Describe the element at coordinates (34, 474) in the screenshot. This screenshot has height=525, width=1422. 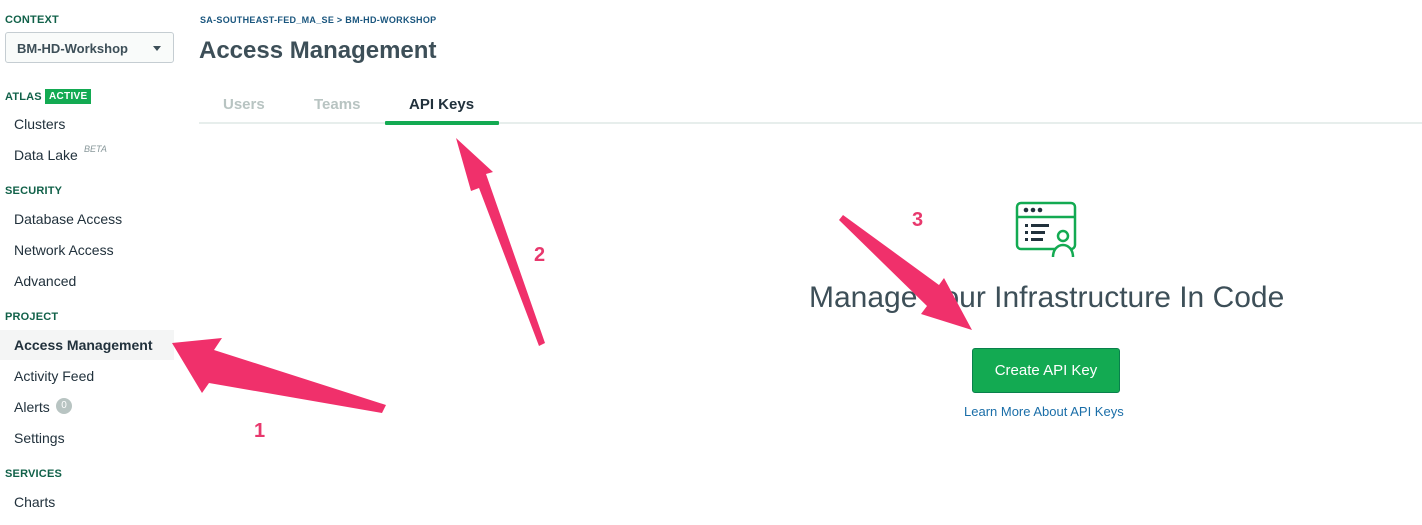
I see `section-label-services: SERVICES` at that location.